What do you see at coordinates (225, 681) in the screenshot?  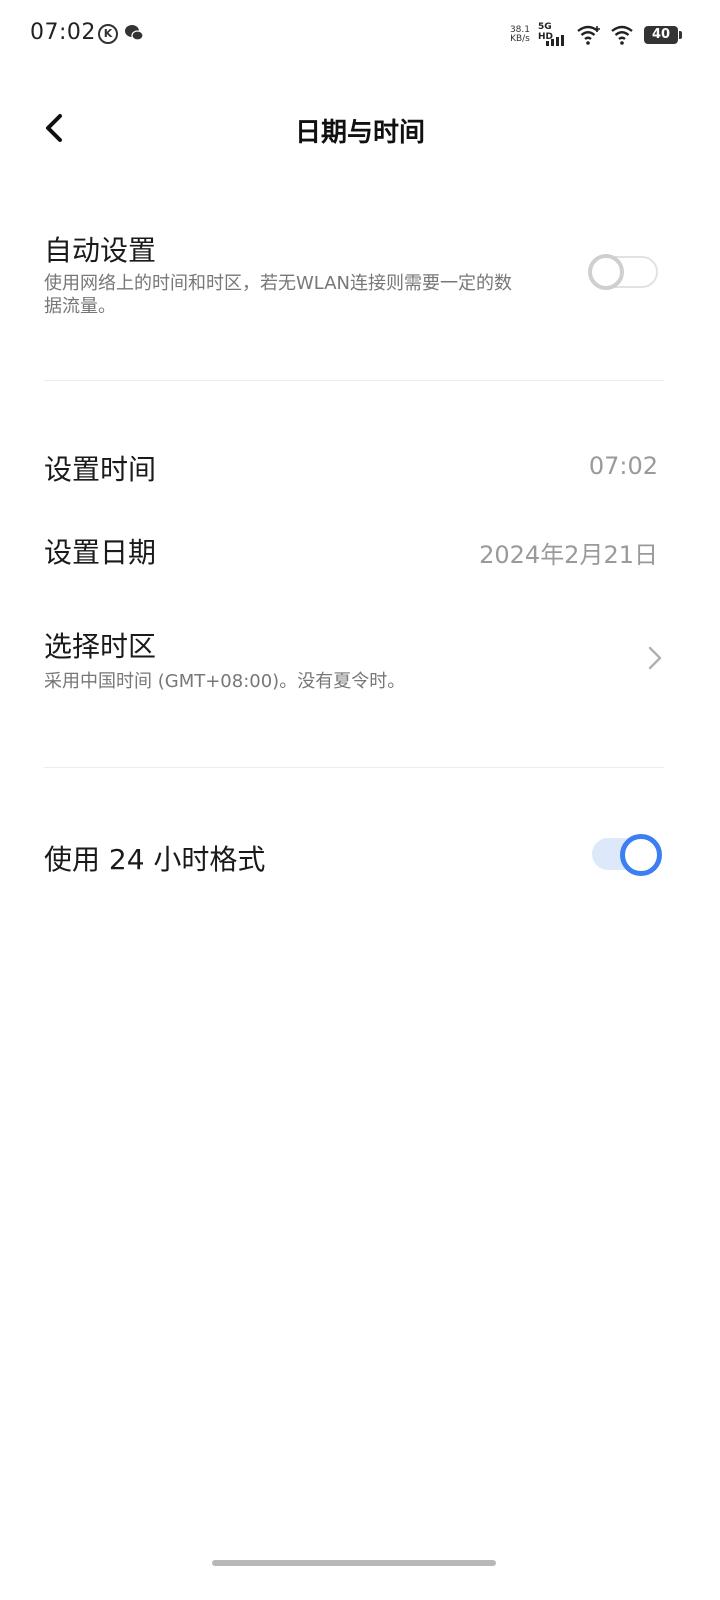 I see `time-zone-description: 采用中国时间 (GMT+08:00)。没有夏令时。` at bounding box center [225, 681].